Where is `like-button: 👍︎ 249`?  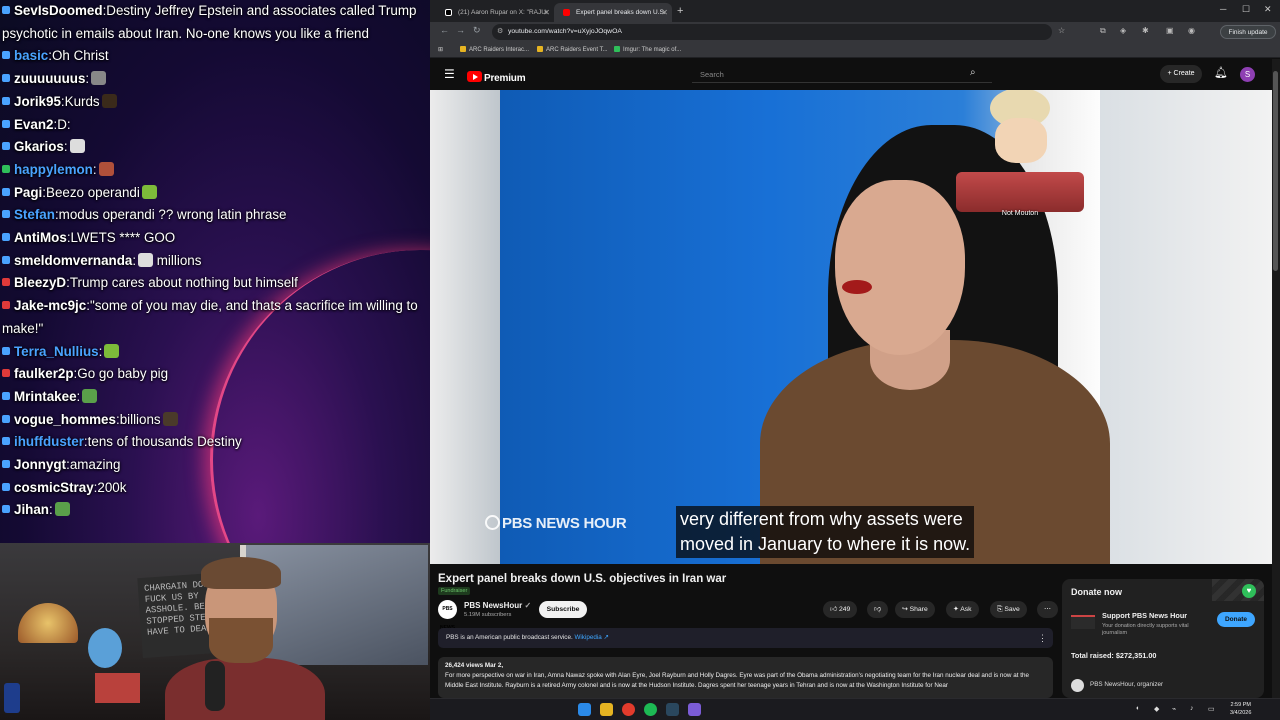
like-button: 👍︎ 249 is located at coordinates (840, 609).